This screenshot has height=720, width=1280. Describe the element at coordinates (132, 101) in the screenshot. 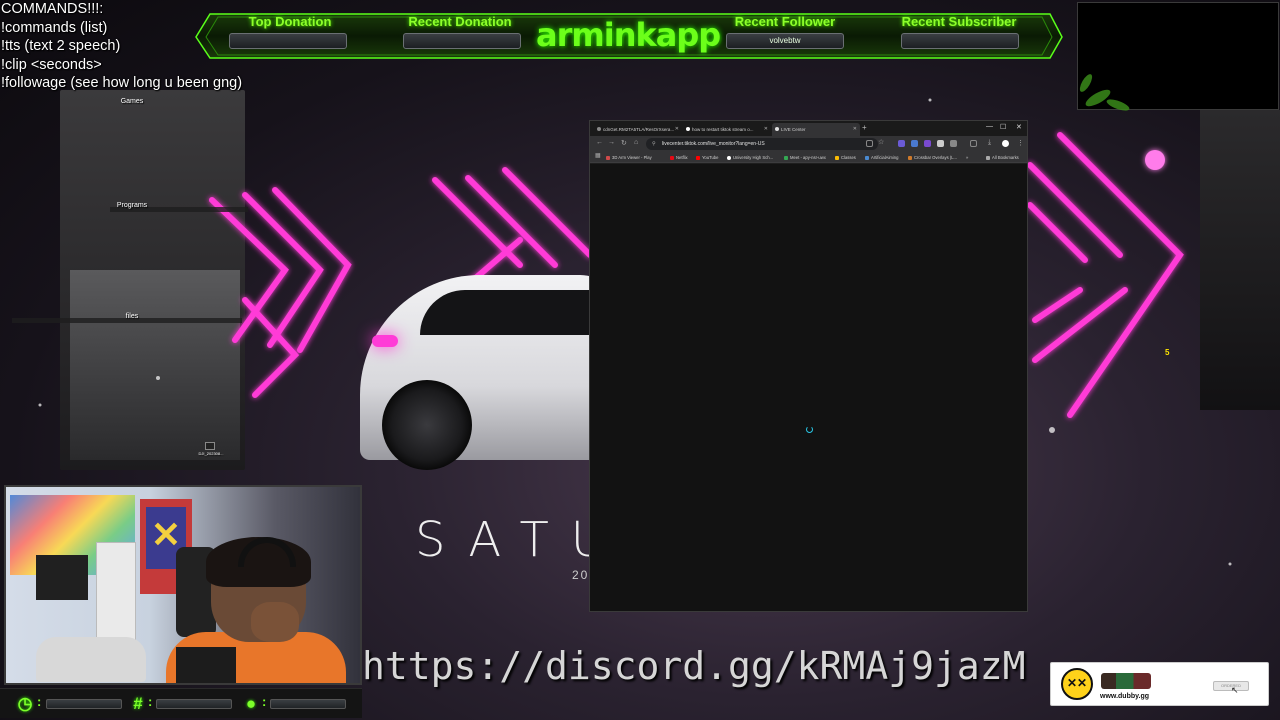

I see `desktop-icon-games: Games` at that location.